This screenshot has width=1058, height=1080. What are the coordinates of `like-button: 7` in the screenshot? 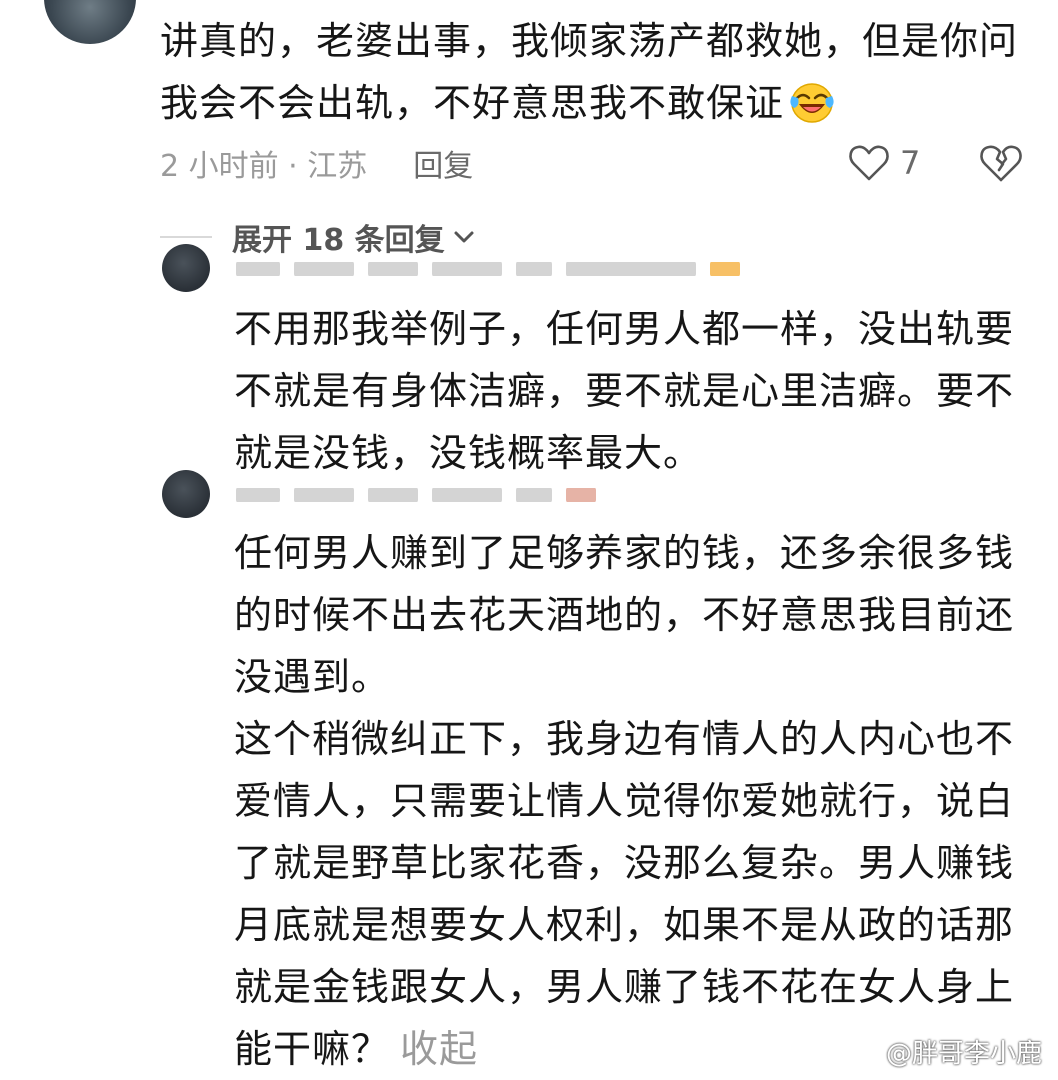 It's located at (884, 163).